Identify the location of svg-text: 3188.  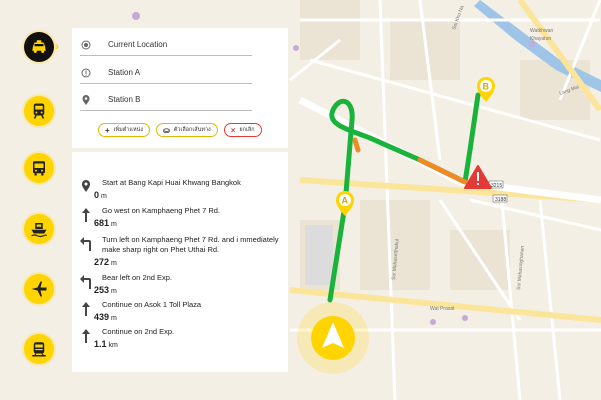
(500, 200).